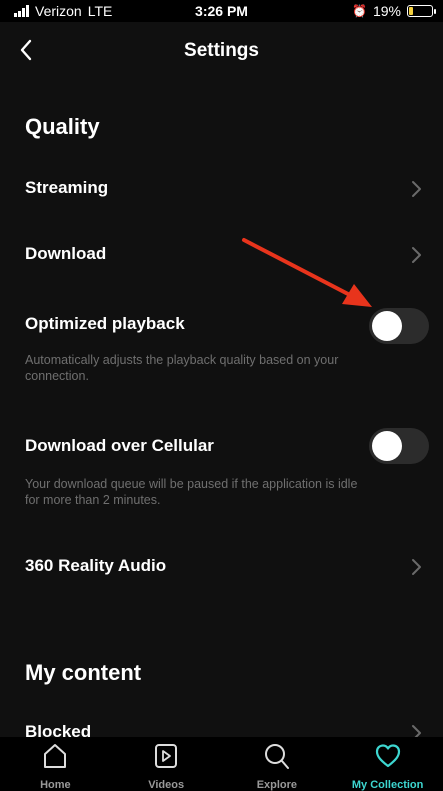 The height and width of the screenshot is (791, 443). I want to click on battery-percent: 19%, so click(386, 11).